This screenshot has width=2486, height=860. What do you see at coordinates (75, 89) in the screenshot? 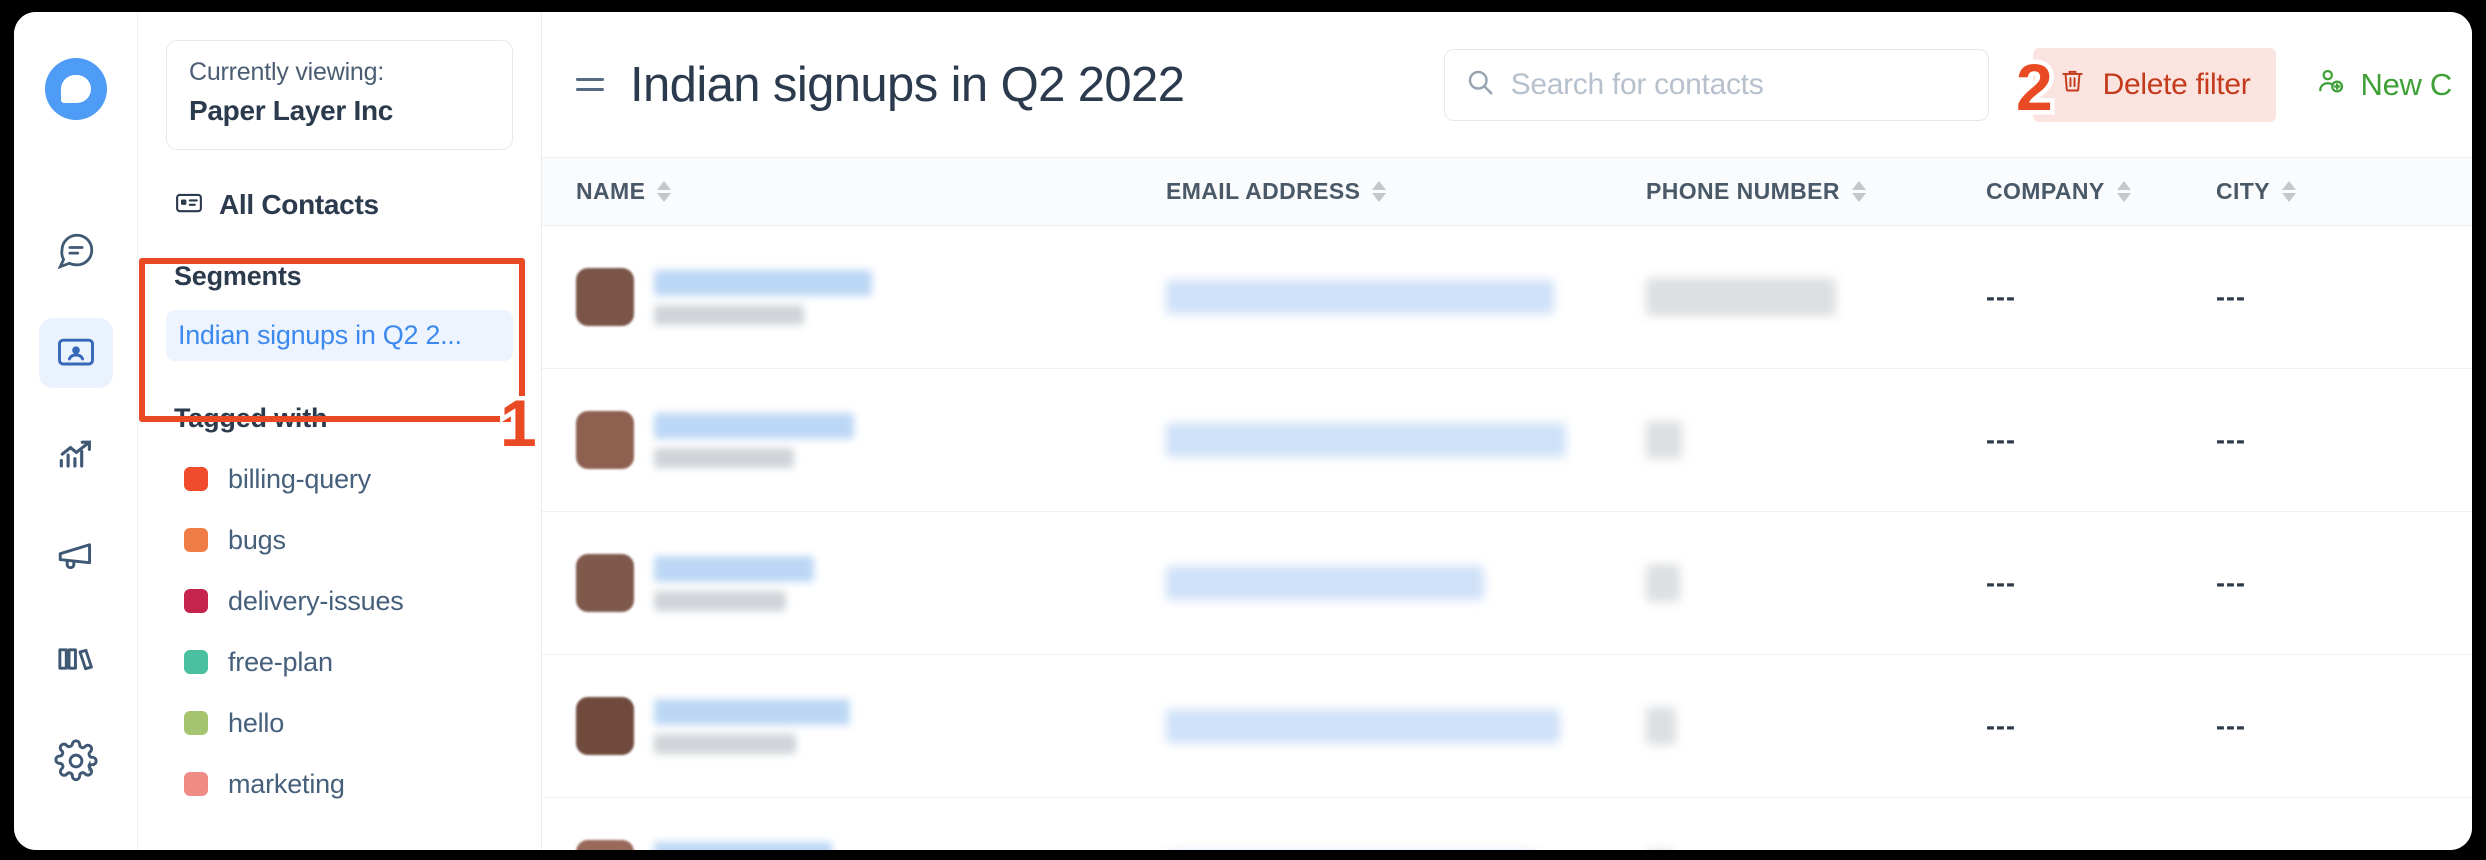
I see `app-logo` at bounding box center [75, 89].